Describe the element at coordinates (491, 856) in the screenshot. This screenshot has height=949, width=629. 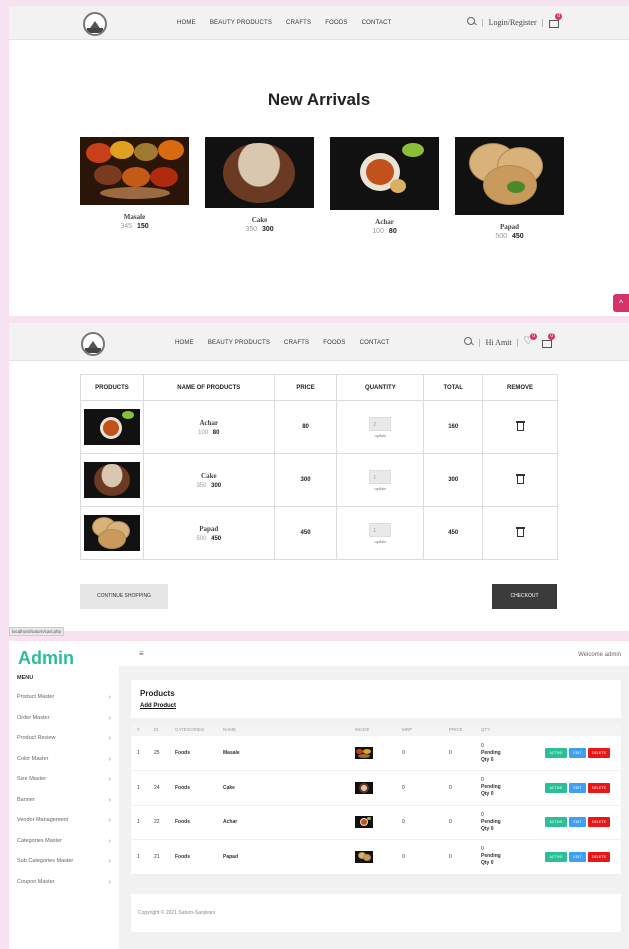
I see `pending-label: Pending` at that location.